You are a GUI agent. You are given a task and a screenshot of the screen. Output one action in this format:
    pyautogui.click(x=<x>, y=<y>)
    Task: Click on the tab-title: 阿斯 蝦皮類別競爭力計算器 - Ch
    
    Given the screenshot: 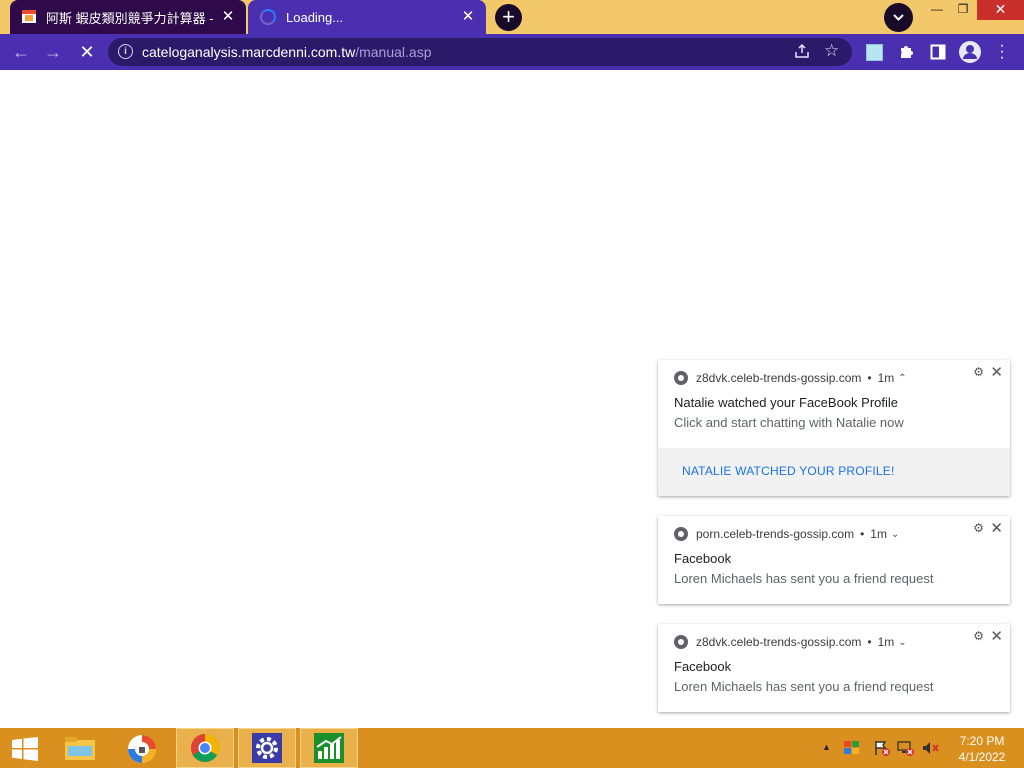 What is the action you would take?
    pyautogui.click(x=131, y=18)
    